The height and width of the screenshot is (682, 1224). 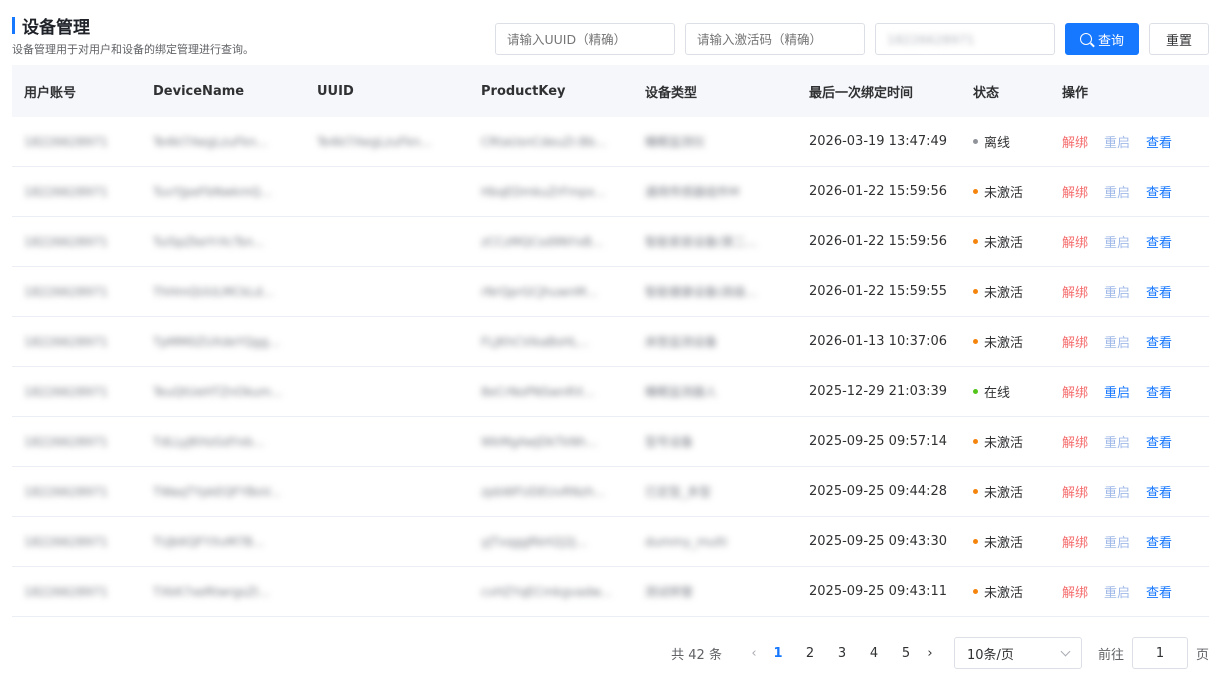 What do you see at coordinates (775, 39) in the screenshot?
I see `activation-code-input` at bounding box center [775, 39].